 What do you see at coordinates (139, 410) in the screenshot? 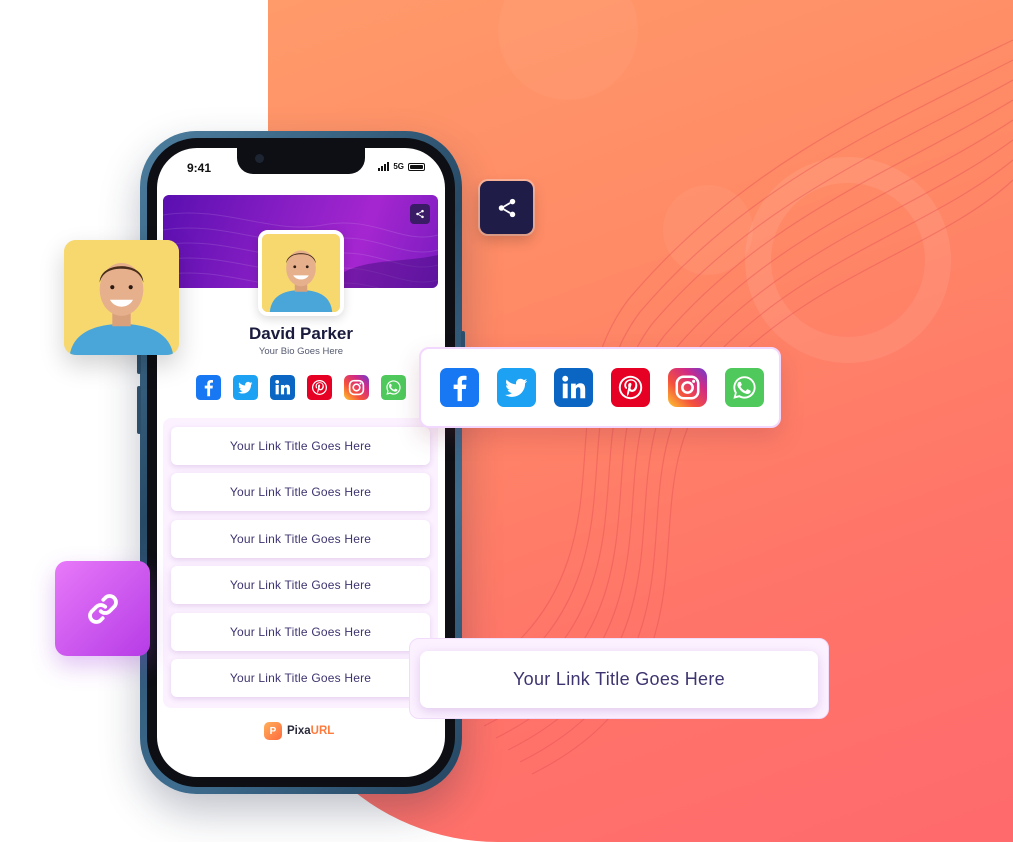
I see `phone-volume-down-button` at bounding box center [139, 410].